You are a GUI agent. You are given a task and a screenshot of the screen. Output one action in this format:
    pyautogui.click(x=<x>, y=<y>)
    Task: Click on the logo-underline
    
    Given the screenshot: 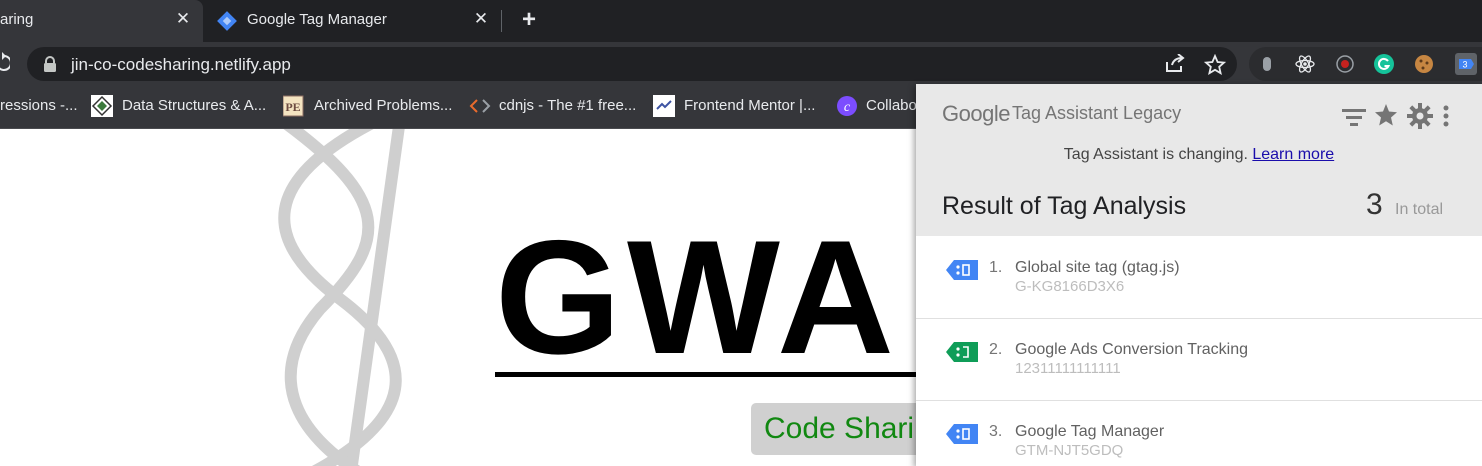 What is the action you would take?
    pyautogui.click(x=725, y=374)
    